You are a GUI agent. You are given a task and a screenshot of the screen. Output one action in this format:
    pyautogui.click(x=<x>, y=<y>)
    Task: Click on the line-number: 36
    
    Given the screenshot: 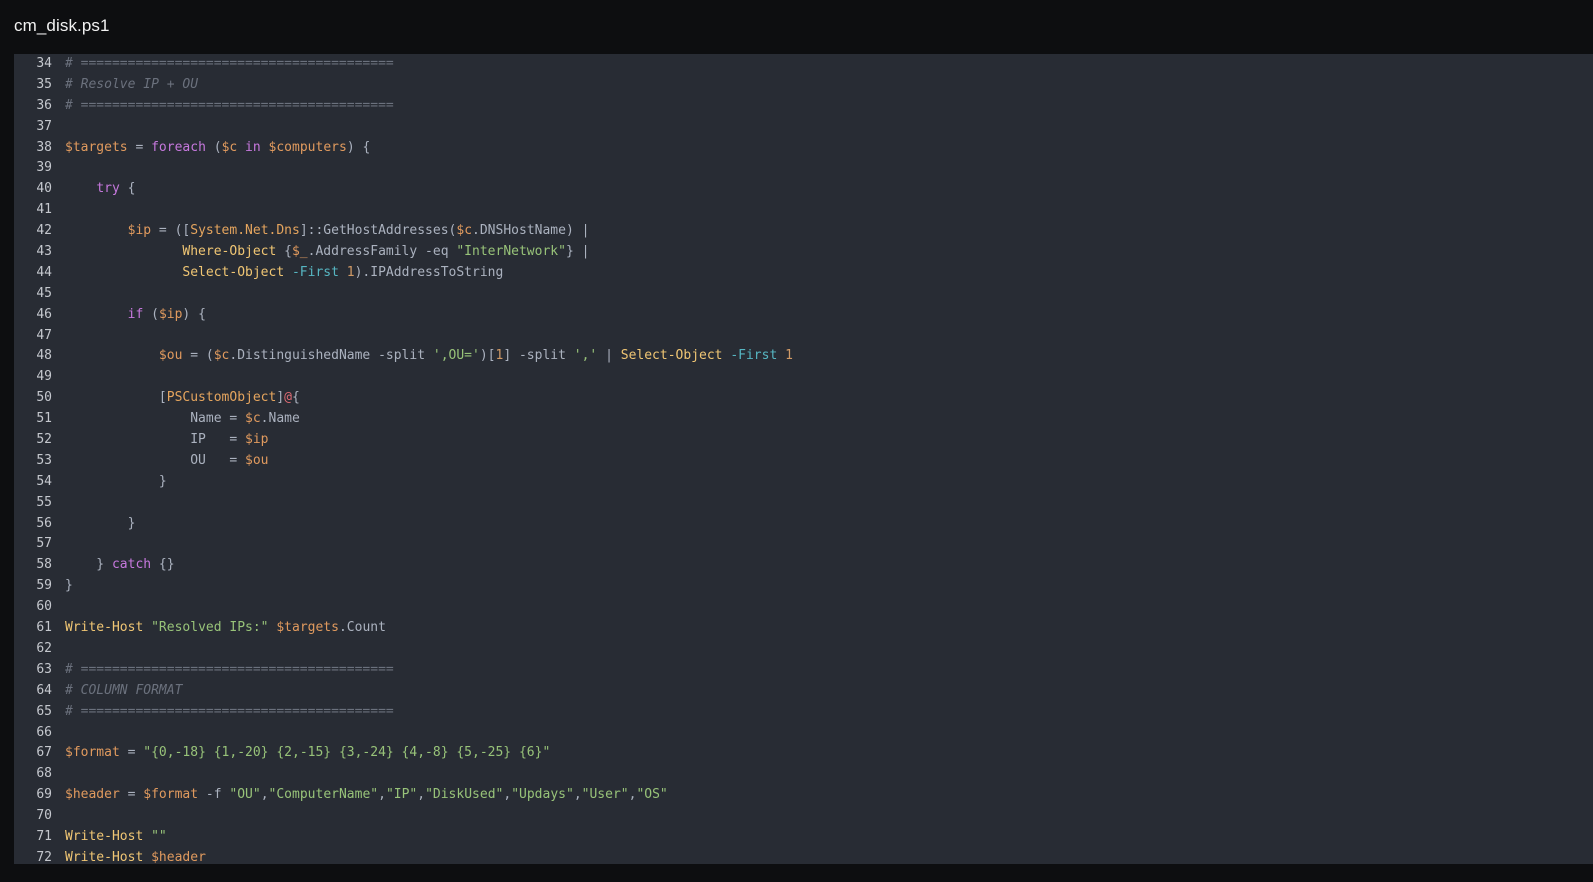 What is the action you would take?
    pyautogui.click(x=44, y=105)
    